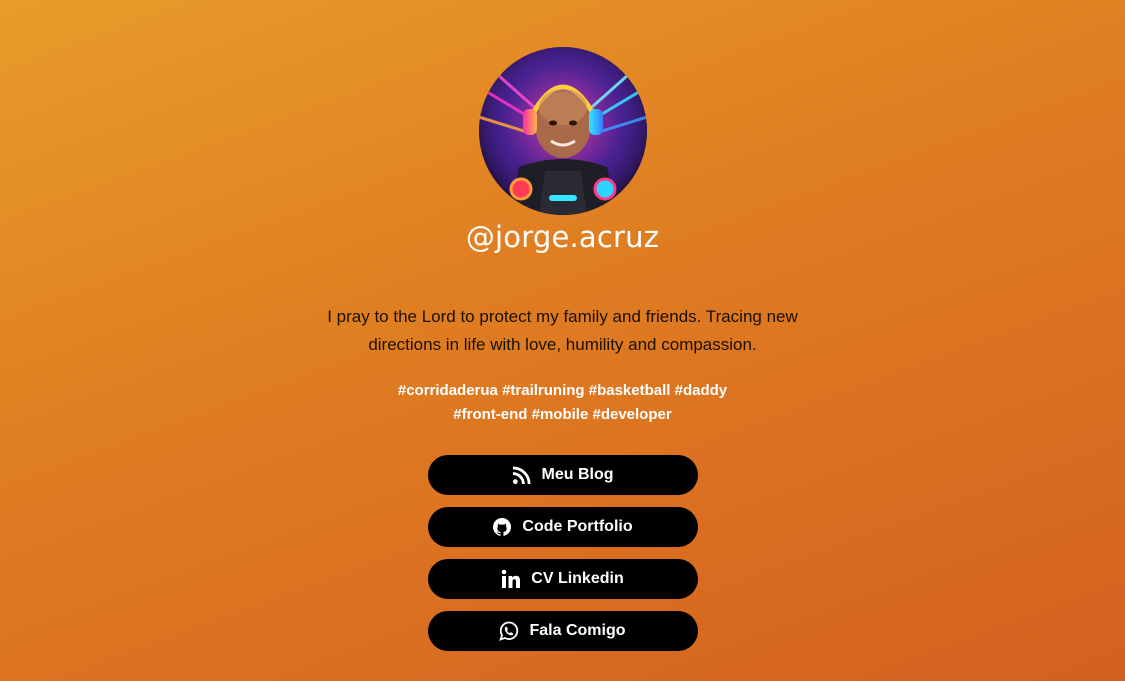 This screenshot has width=1125, height=681. I want to click on github-icon, so click(502, 527).